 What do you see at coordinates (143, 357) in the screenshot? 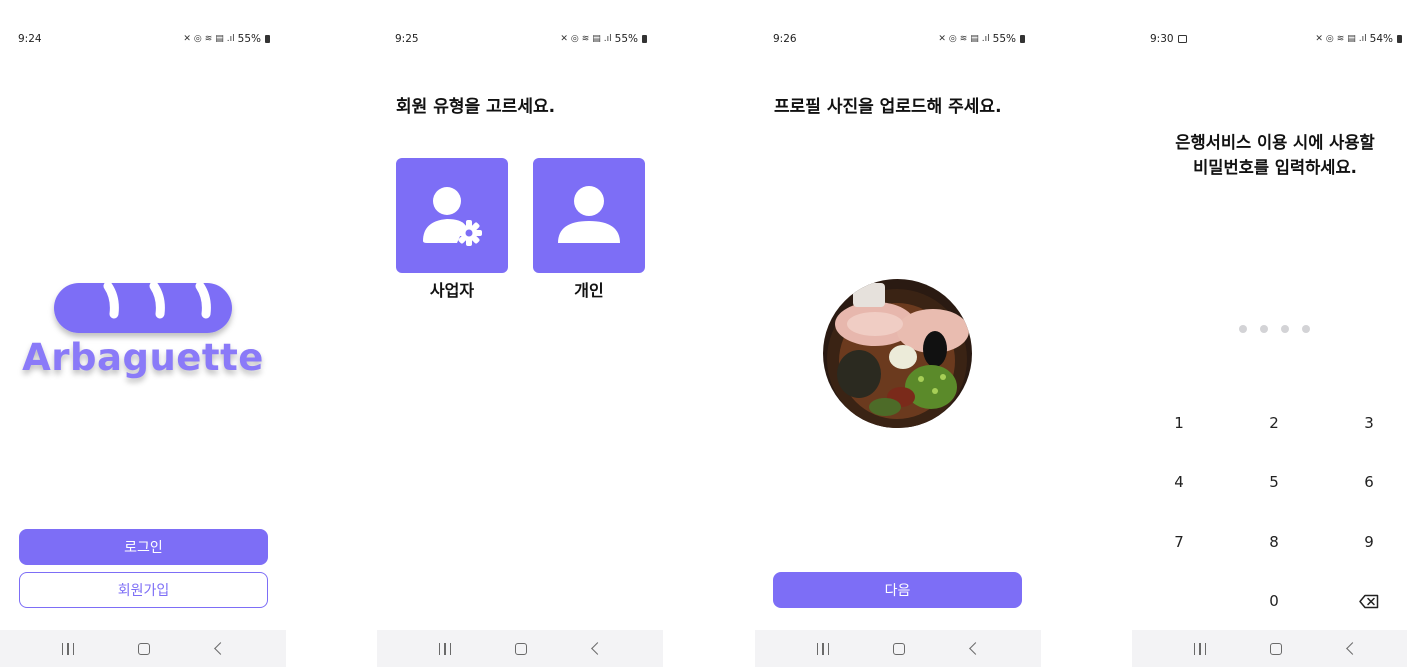
I see `app-logo-text: Arbaguette` at bounding box center [143, 357].